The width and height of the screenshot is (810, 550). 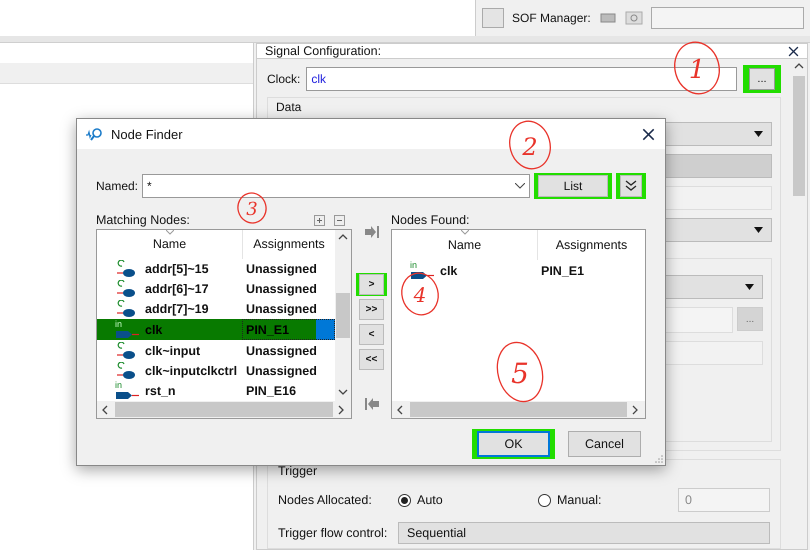 What do you see at coordinates (172, 351) in the screenshot?
I see `node-name: clk~input` at bounding box center [172, 351].